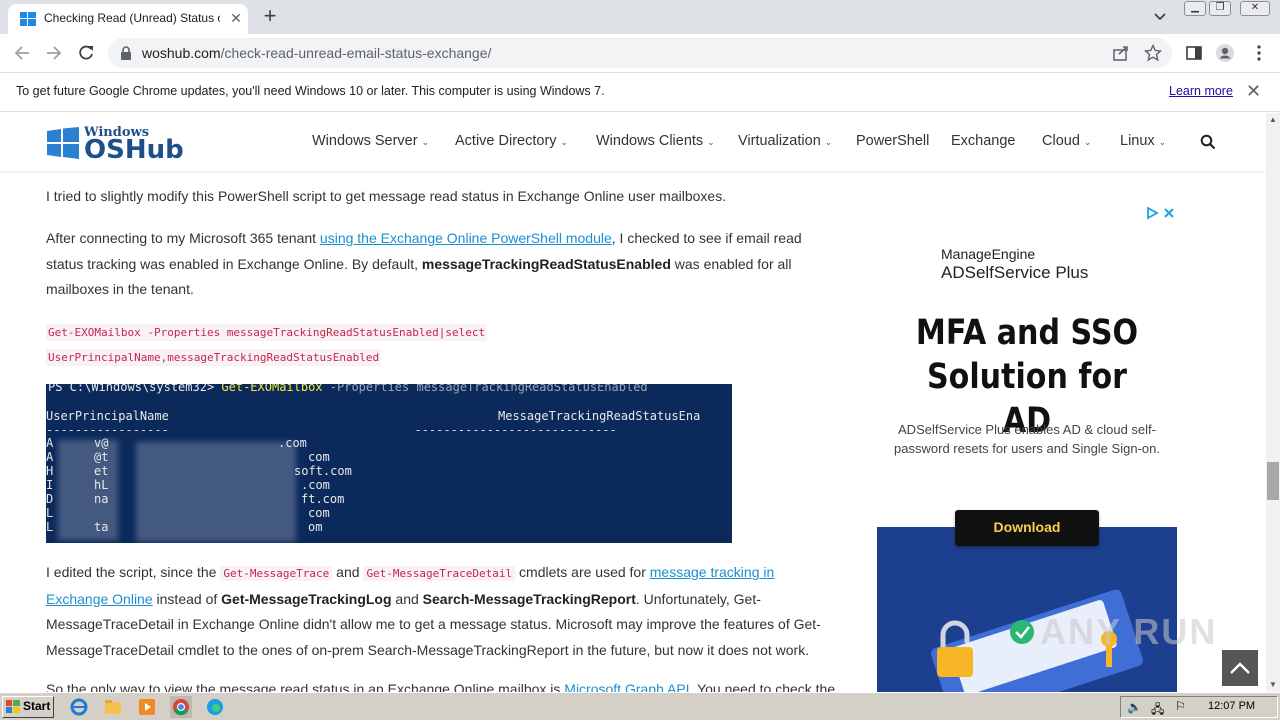 Image resolution: width=1280 pixels, height=721 pixels. Describe the element at coordinates (135, 389) in the screenshot. I see `ps-prompt: PS C:\Windows\system32>` at that location.